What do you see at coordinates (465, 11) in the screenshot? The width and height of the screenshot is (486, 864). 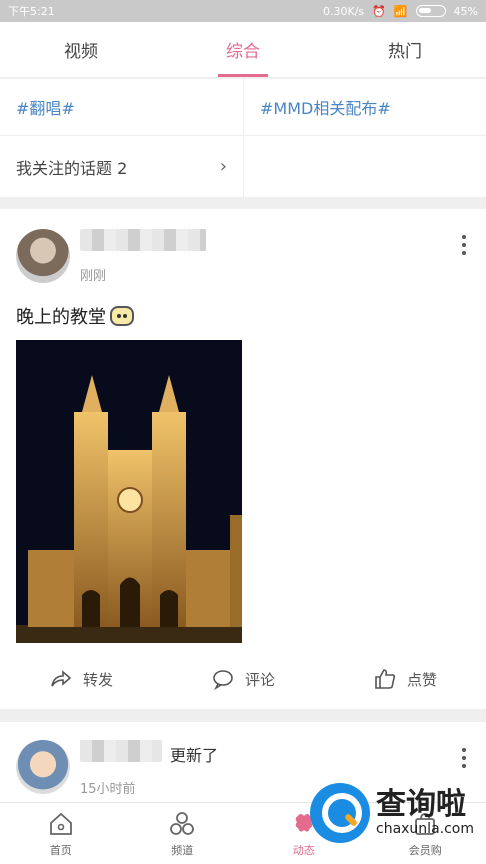 I see `battery-level: 45%` at bounding box center [465, 11].